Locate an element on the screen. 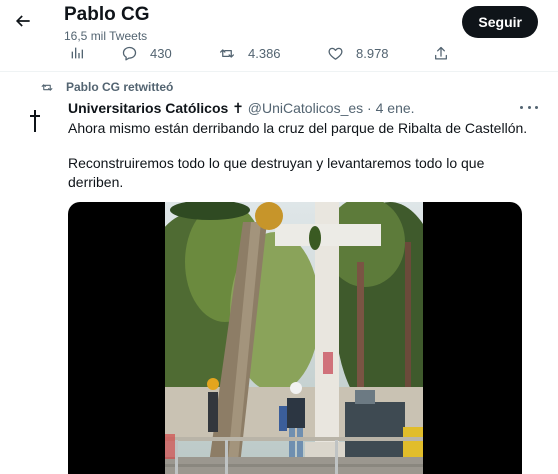 This screenshot has width=558, height=474. share-icon is located at coordinates (441, 52).